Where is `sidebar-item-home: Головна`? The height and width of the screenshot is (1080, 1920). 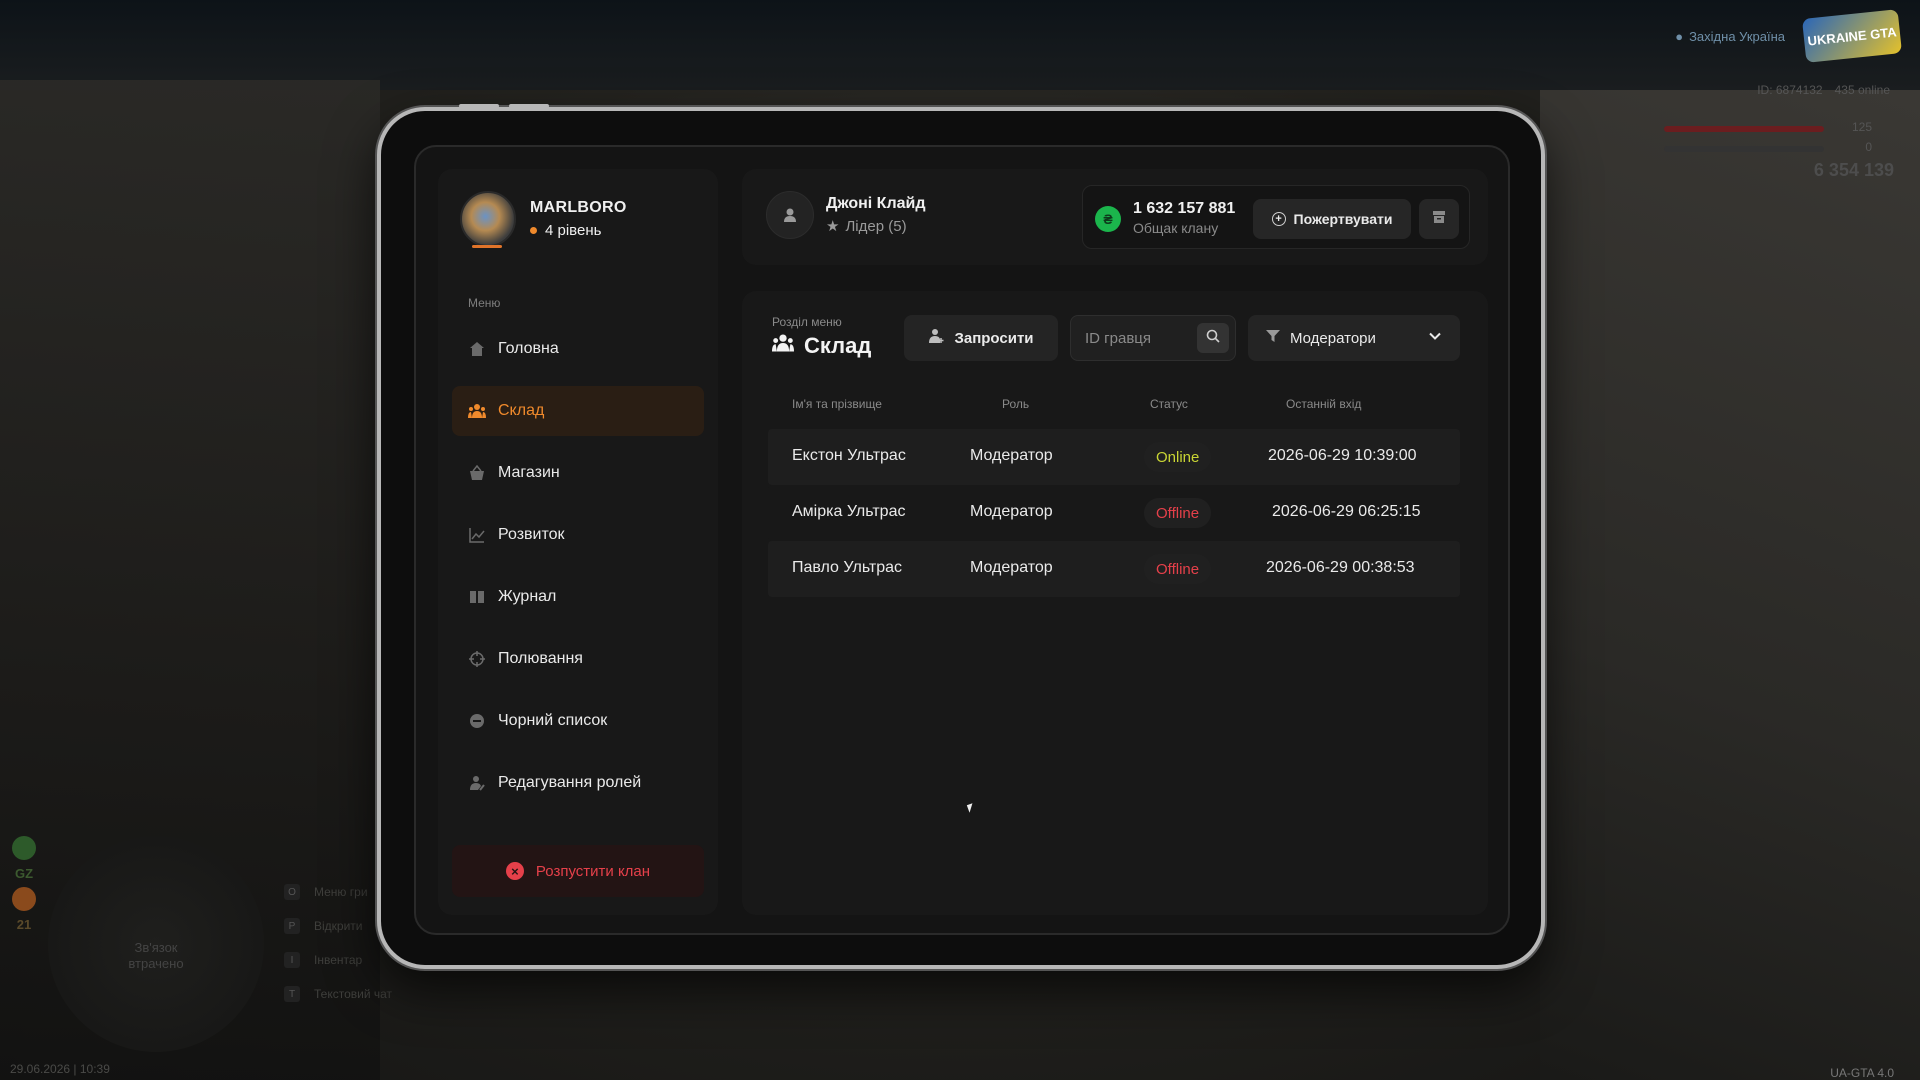
sidebar-item-home: Головна is located at coordinates (578, 349).